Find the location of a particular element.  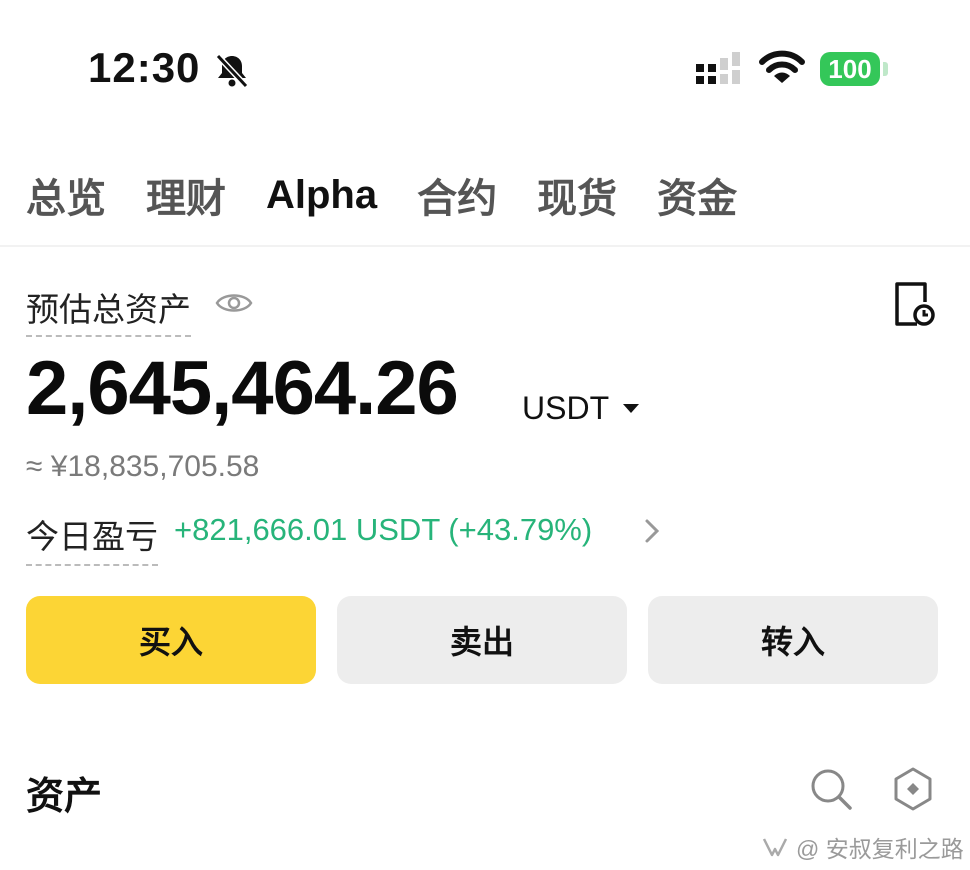

approx-cny-value: ≈ ¥18,835,705.58 is located at coordinates (143, 466).